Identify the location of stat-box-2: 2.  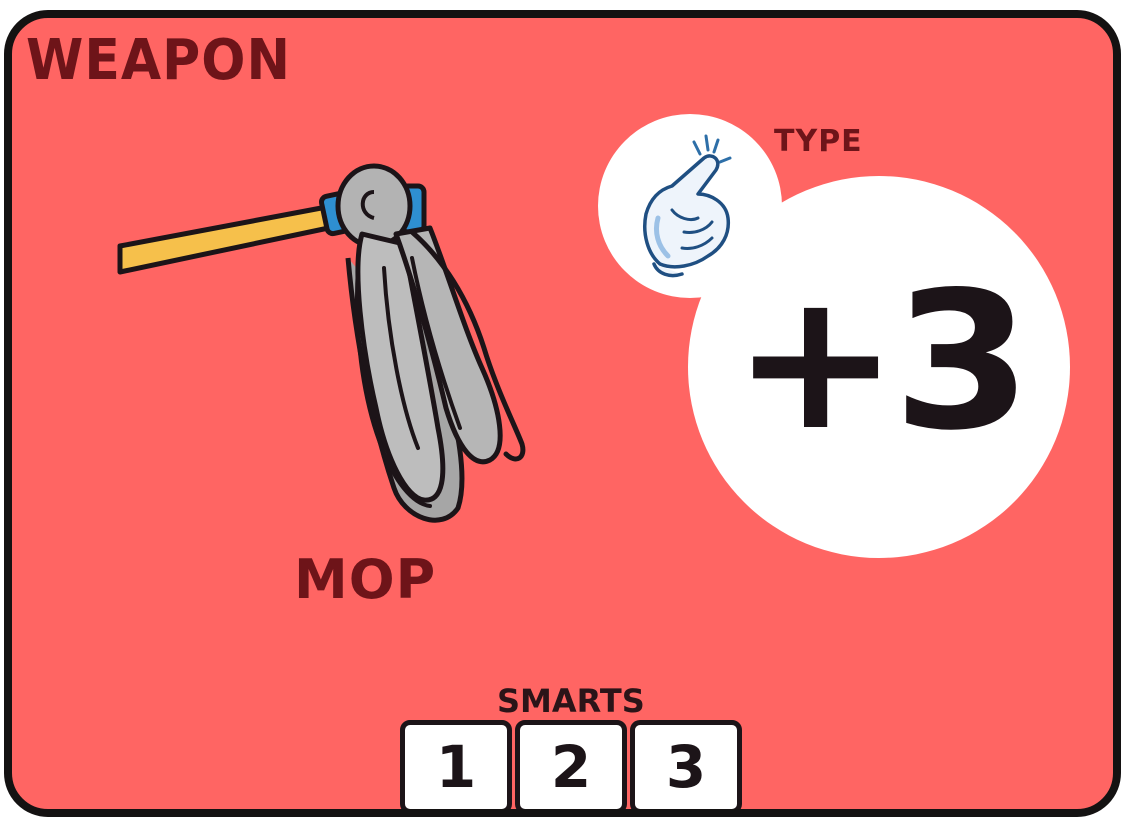
(571, 764).